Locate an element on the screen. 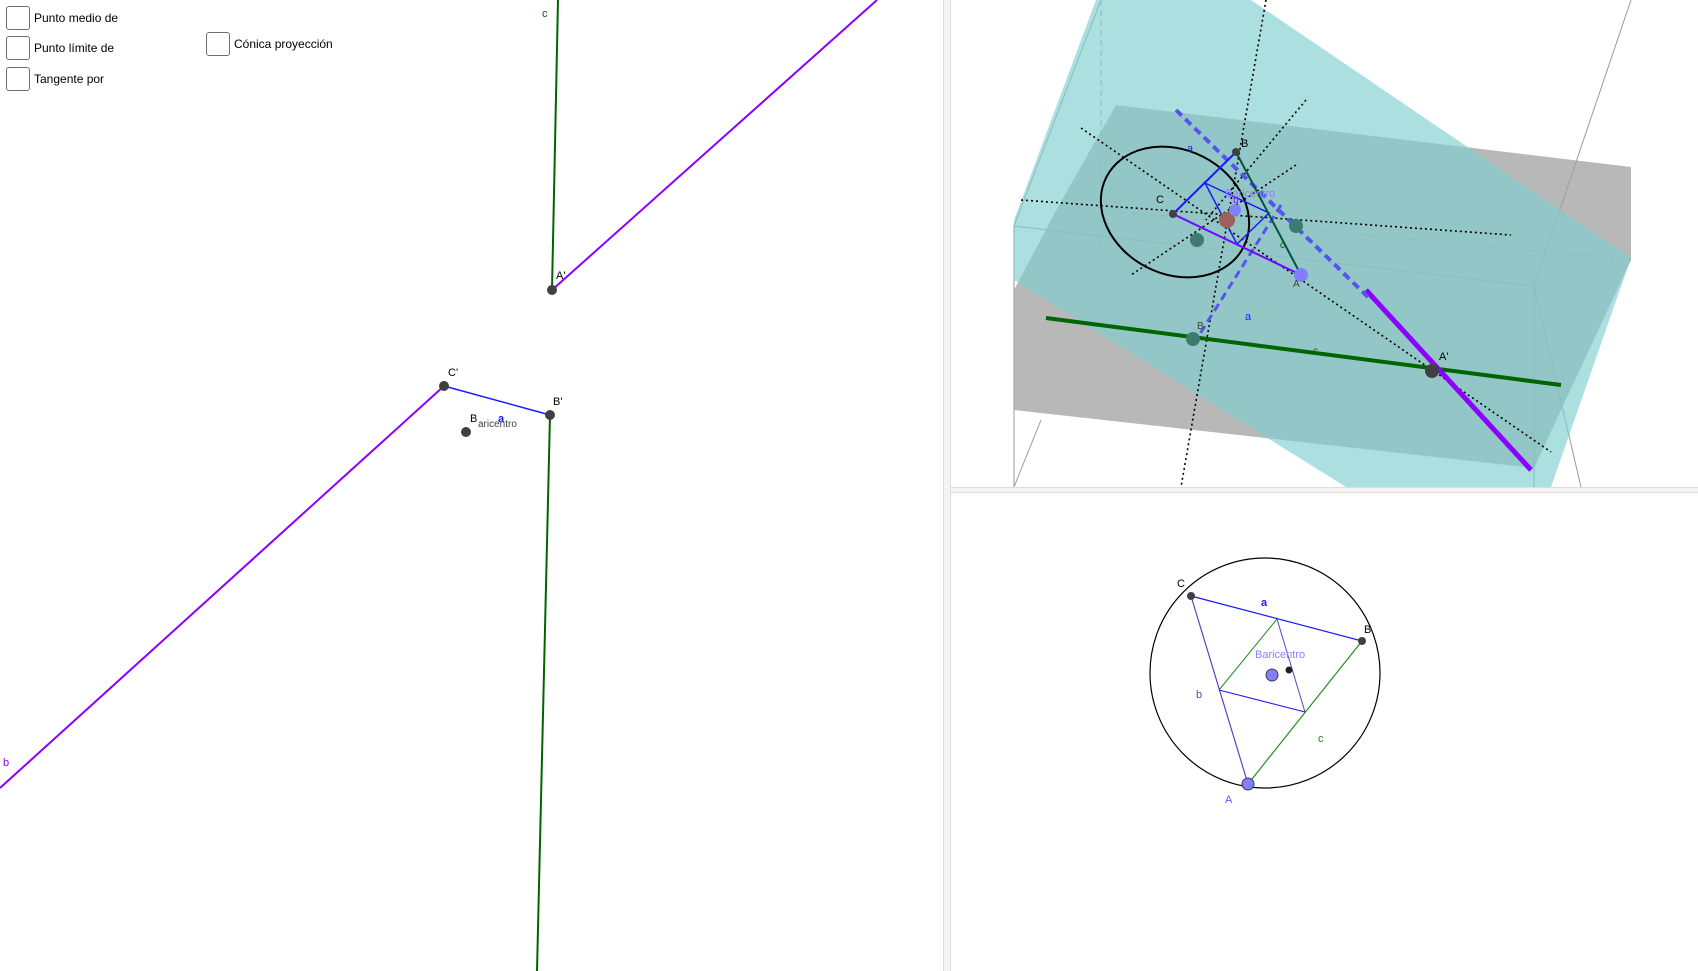 This screenshot has height=971, width=1698. point-b-prime is located at coordinates (550, 415).